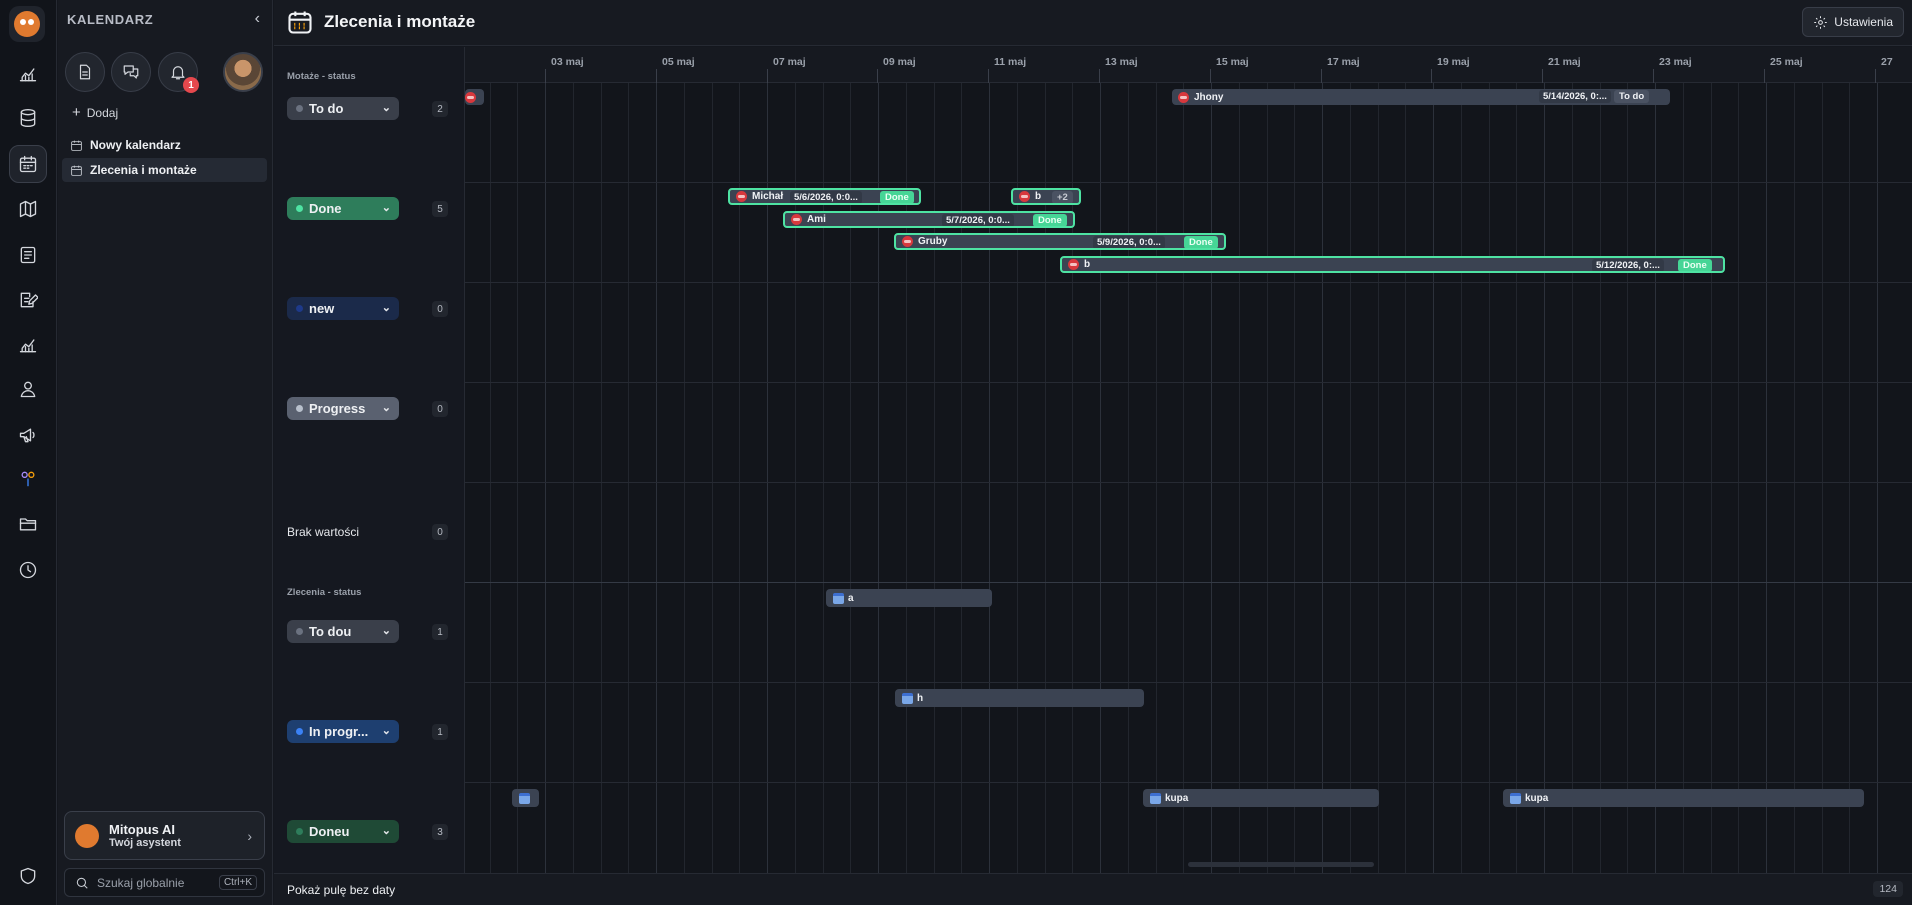 The height and width of the screenshot is (905, 1912). I want to click on settings-label: Ustawienia, so click(1863, 22).